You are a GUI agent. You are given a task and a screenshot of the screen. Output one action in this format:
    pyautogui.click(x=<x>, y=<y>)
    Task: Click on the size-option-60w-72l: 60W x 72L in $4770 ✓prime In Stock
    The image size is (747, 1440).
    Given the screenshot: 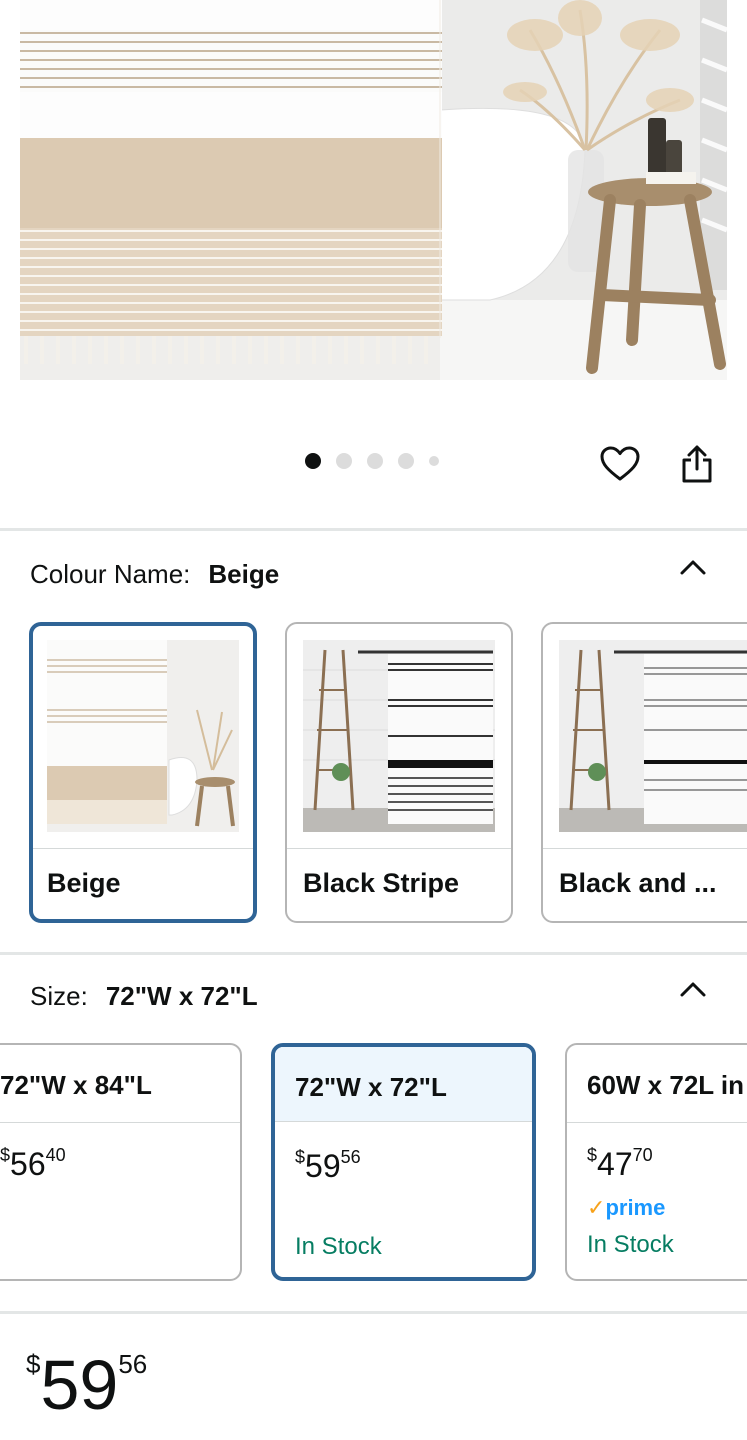 What is the action you would take?
    pyautogui.click(x=656, y=1162)
    